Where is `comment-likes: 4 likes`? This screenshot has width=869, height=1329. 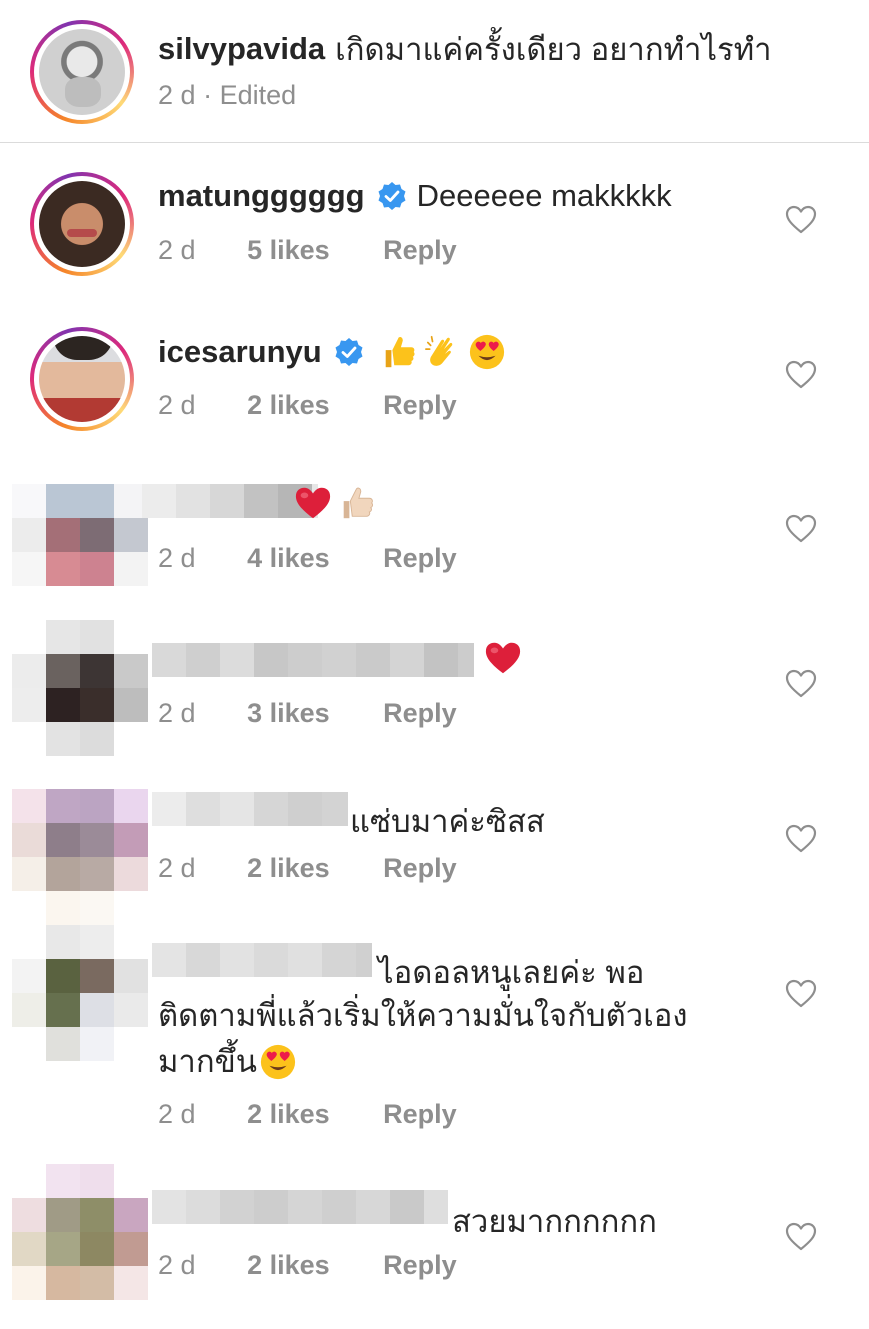
comment-likes: 4 likes is located at coordinates (288, 558).